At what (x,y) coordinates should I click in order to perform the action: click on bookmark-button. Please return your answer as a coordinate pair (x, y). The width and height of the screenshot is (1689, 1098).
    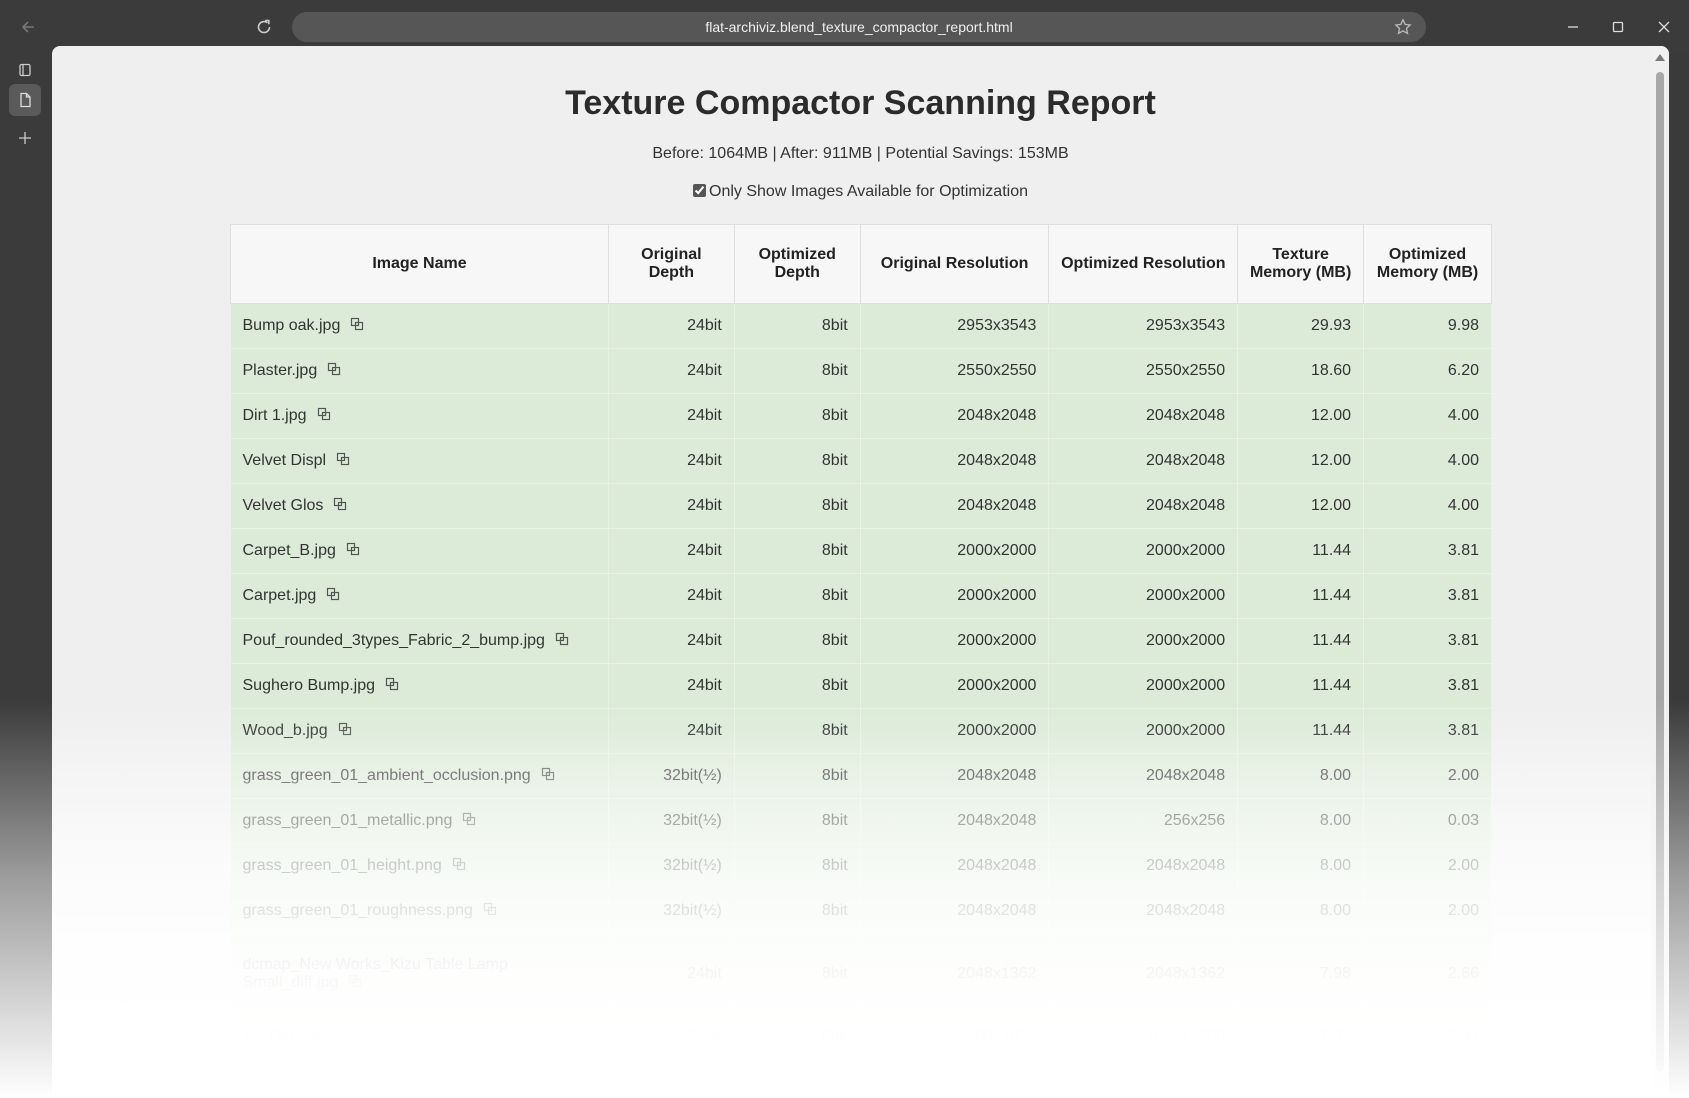
    Looking at the image, I should click on (1403, 29).